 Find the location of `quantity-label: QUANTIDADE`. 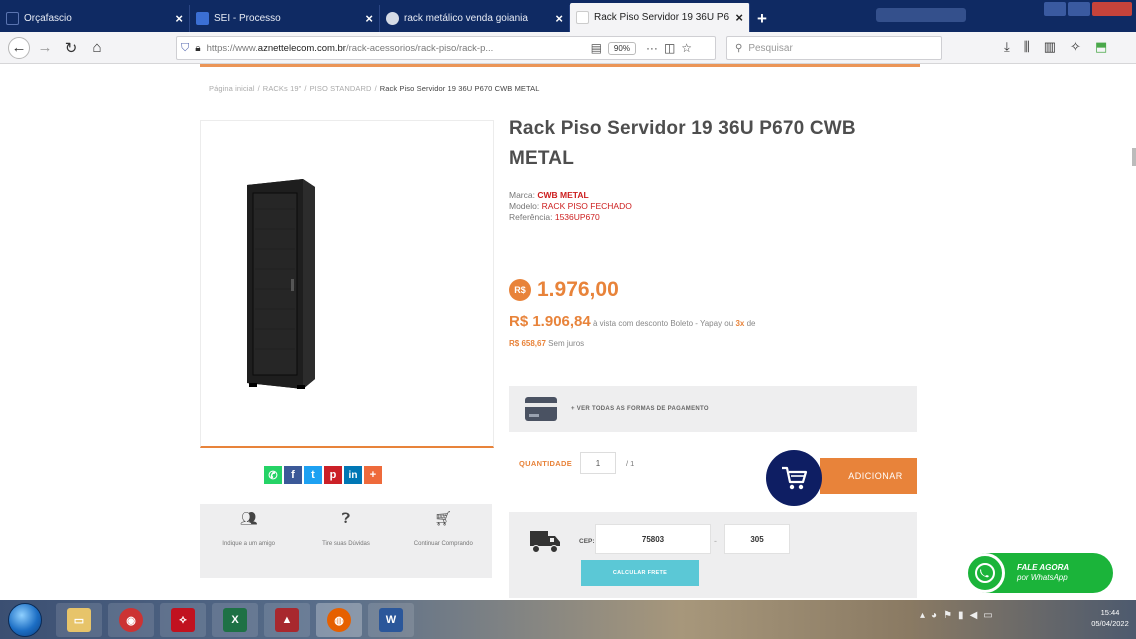

quantity-label: QUANTIDADE is located at coordinates (545, 463).